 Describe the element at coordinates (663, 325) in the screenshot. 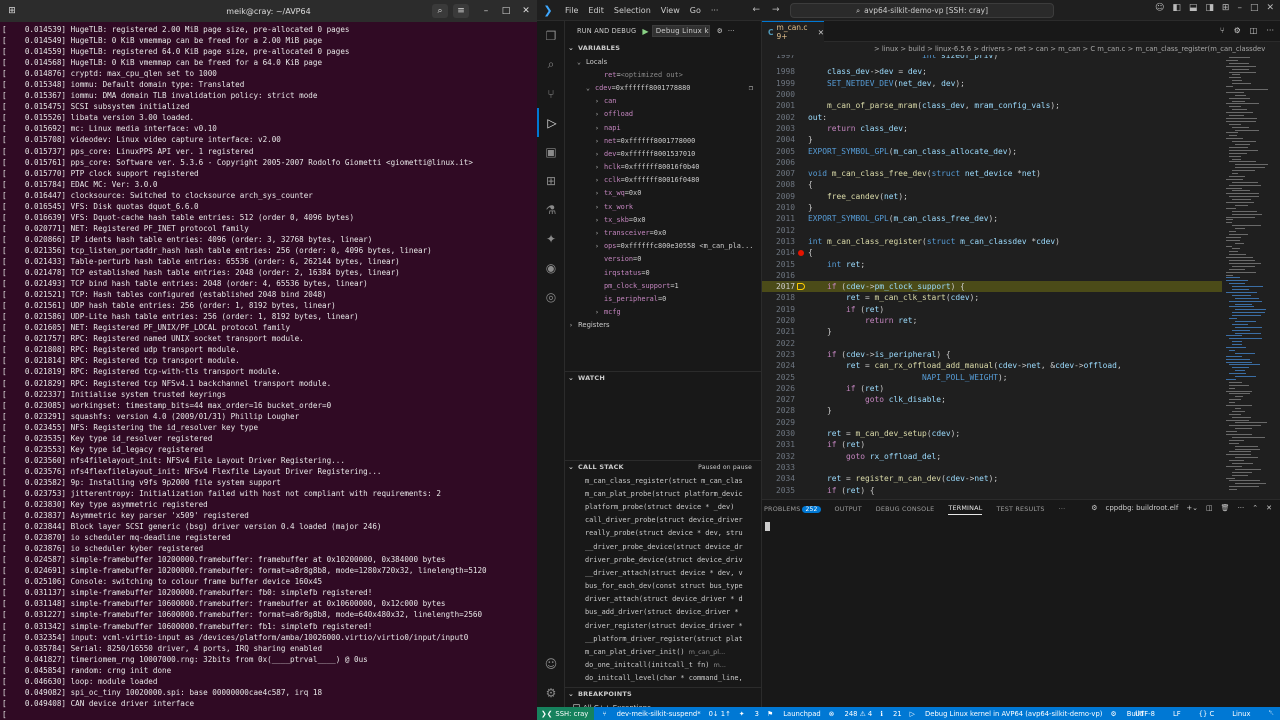

I see `registers-scope: › Registers` at that location.